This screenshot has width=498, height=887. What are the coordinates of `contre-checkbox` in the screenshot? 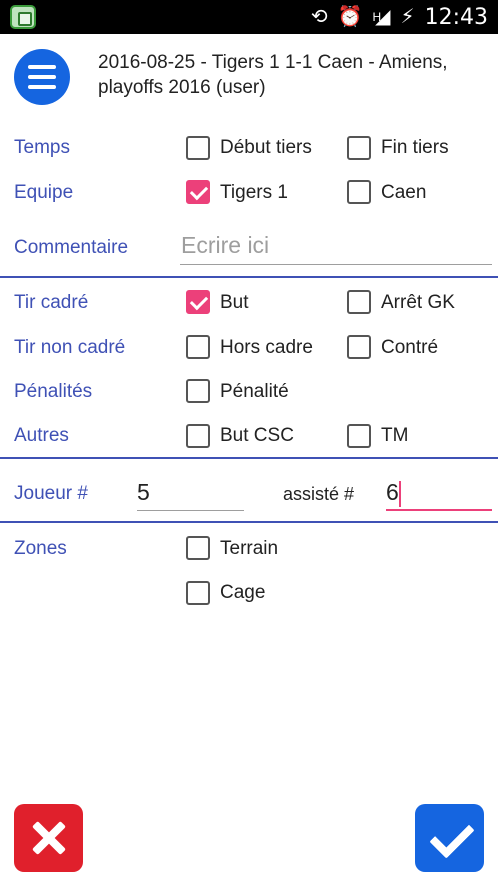 It's located at (359, 347).